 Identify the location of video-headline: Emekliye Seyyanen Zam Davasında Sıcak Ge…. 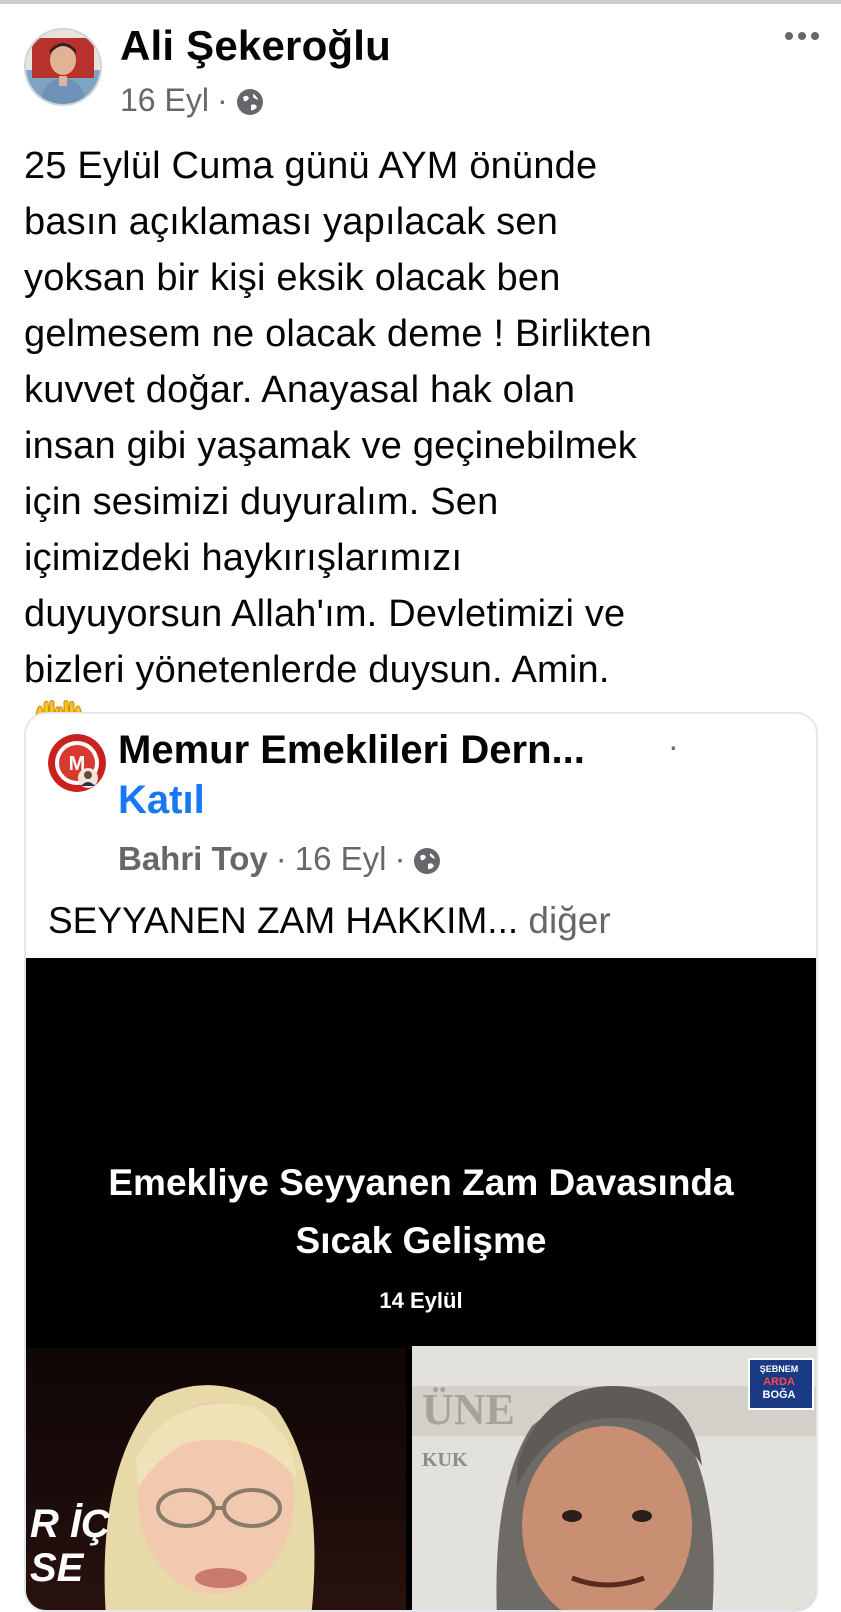
(421, 1212).